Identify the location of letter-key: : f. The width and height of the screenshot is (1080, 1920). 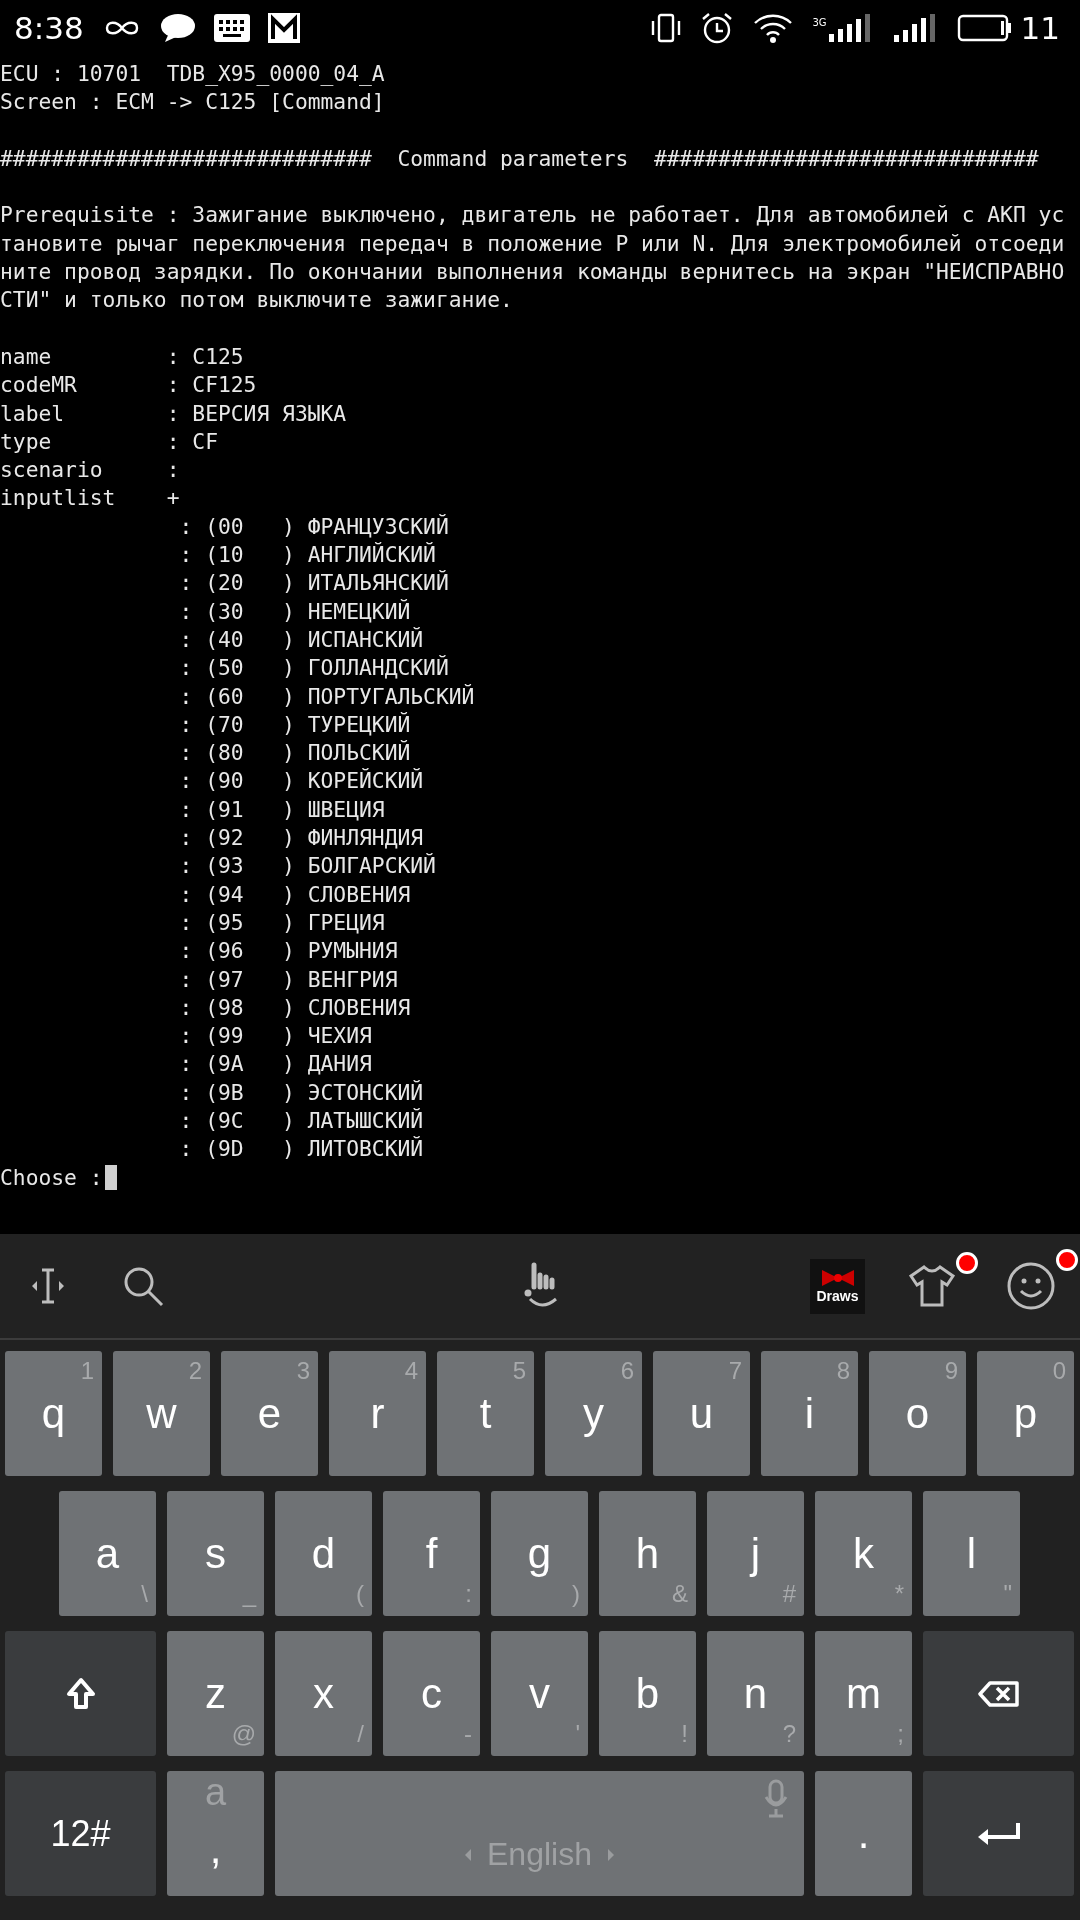
(431, 1553).